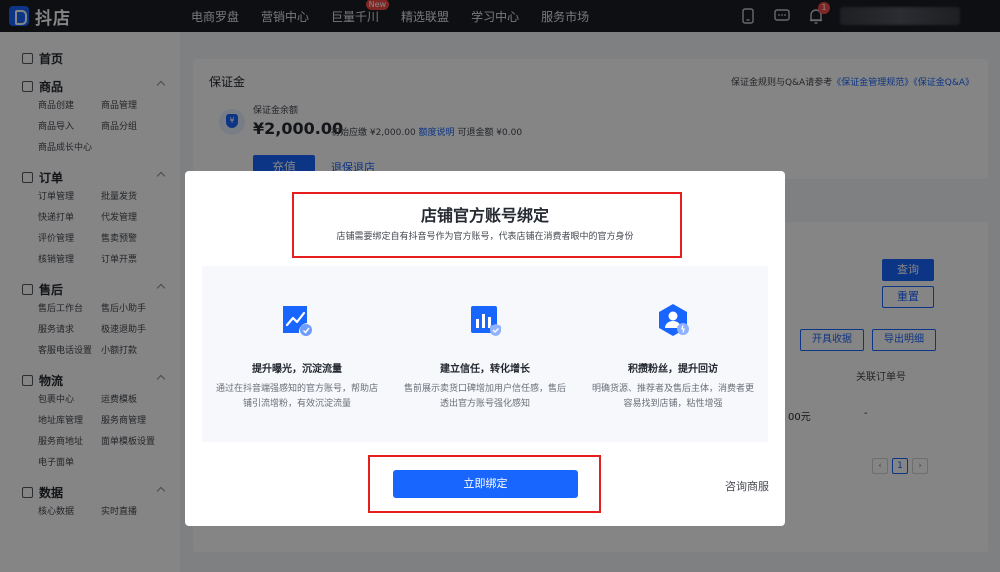 The image size is (1000, 572). I want to click on feature-title: 积攒粉丝，提升回访, so click(673, 369).